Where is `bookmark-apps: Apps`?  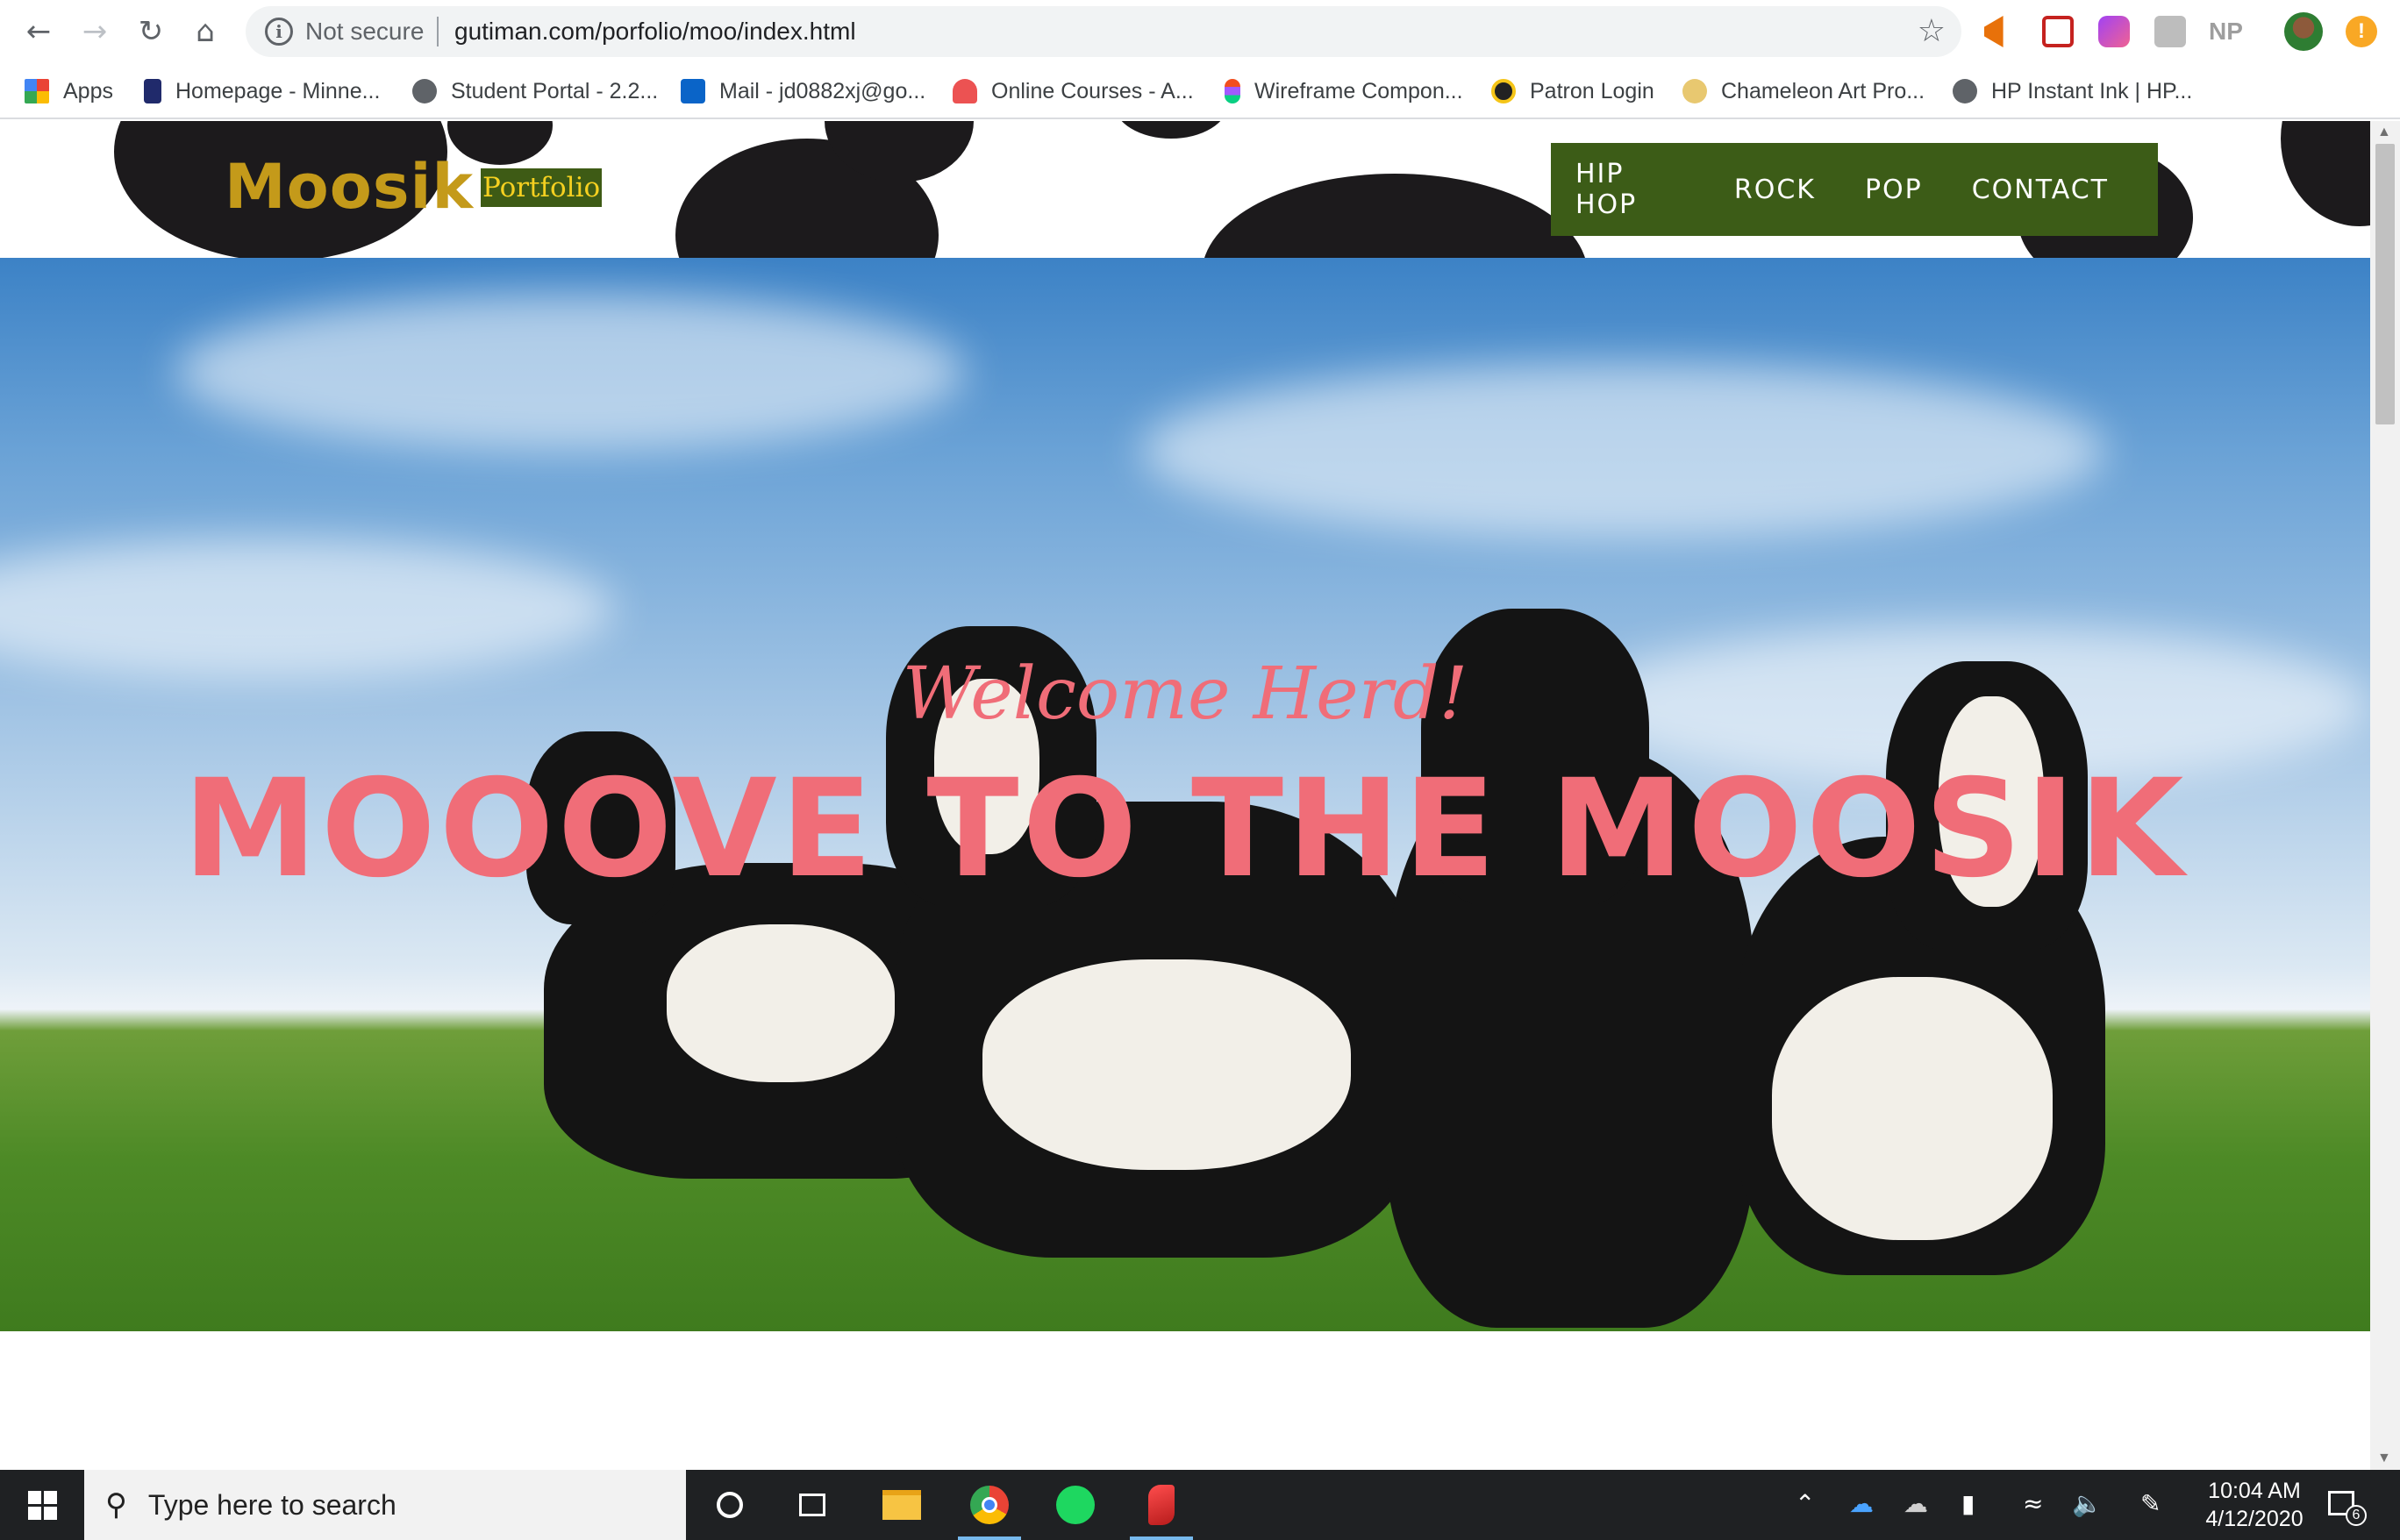
bookmark-apps: Apps is located at coordinates (69, 92).